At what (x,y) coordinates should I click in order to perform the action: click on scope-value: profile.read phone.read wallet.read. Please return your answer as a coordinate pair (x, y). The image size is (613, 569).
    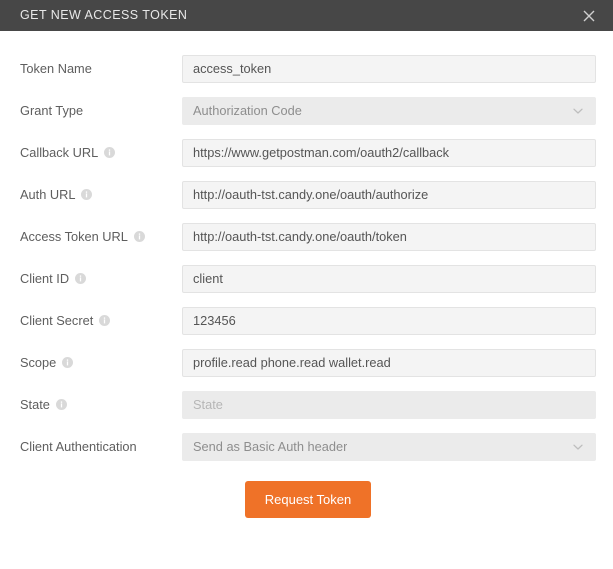
    Looking at the image, I should click on (292, 362).